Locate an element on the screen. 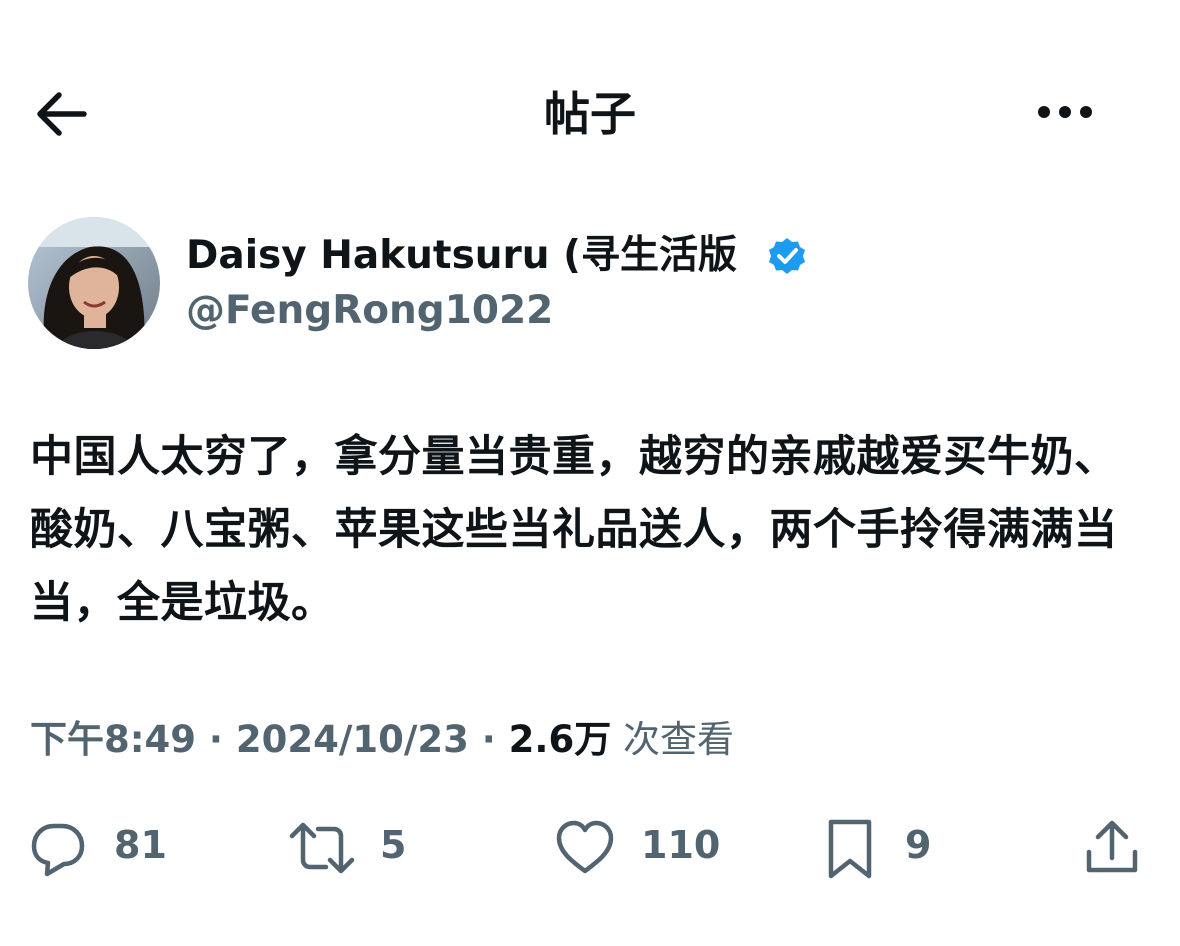 This screenshot has width=1180, height=946. verified-badge-icon is located at coordinates (787, 256).